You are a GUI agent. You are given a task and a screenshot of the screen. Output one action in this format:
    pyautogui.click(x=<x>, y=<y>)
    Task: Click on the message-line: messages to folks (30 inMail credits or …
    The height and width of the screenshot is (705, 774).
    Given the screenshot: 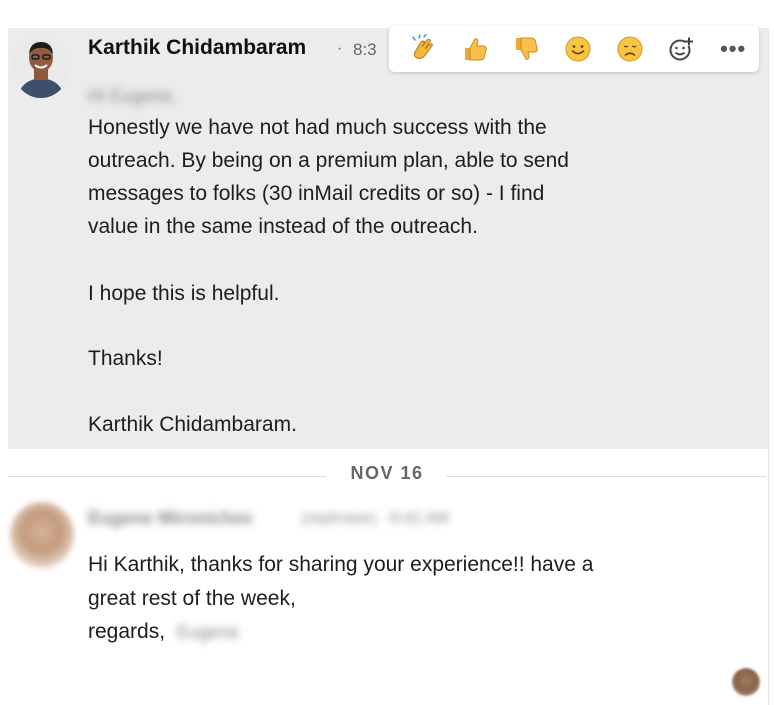 What is the action you would take?
    pyautogui.click(x=316, y=193)
    